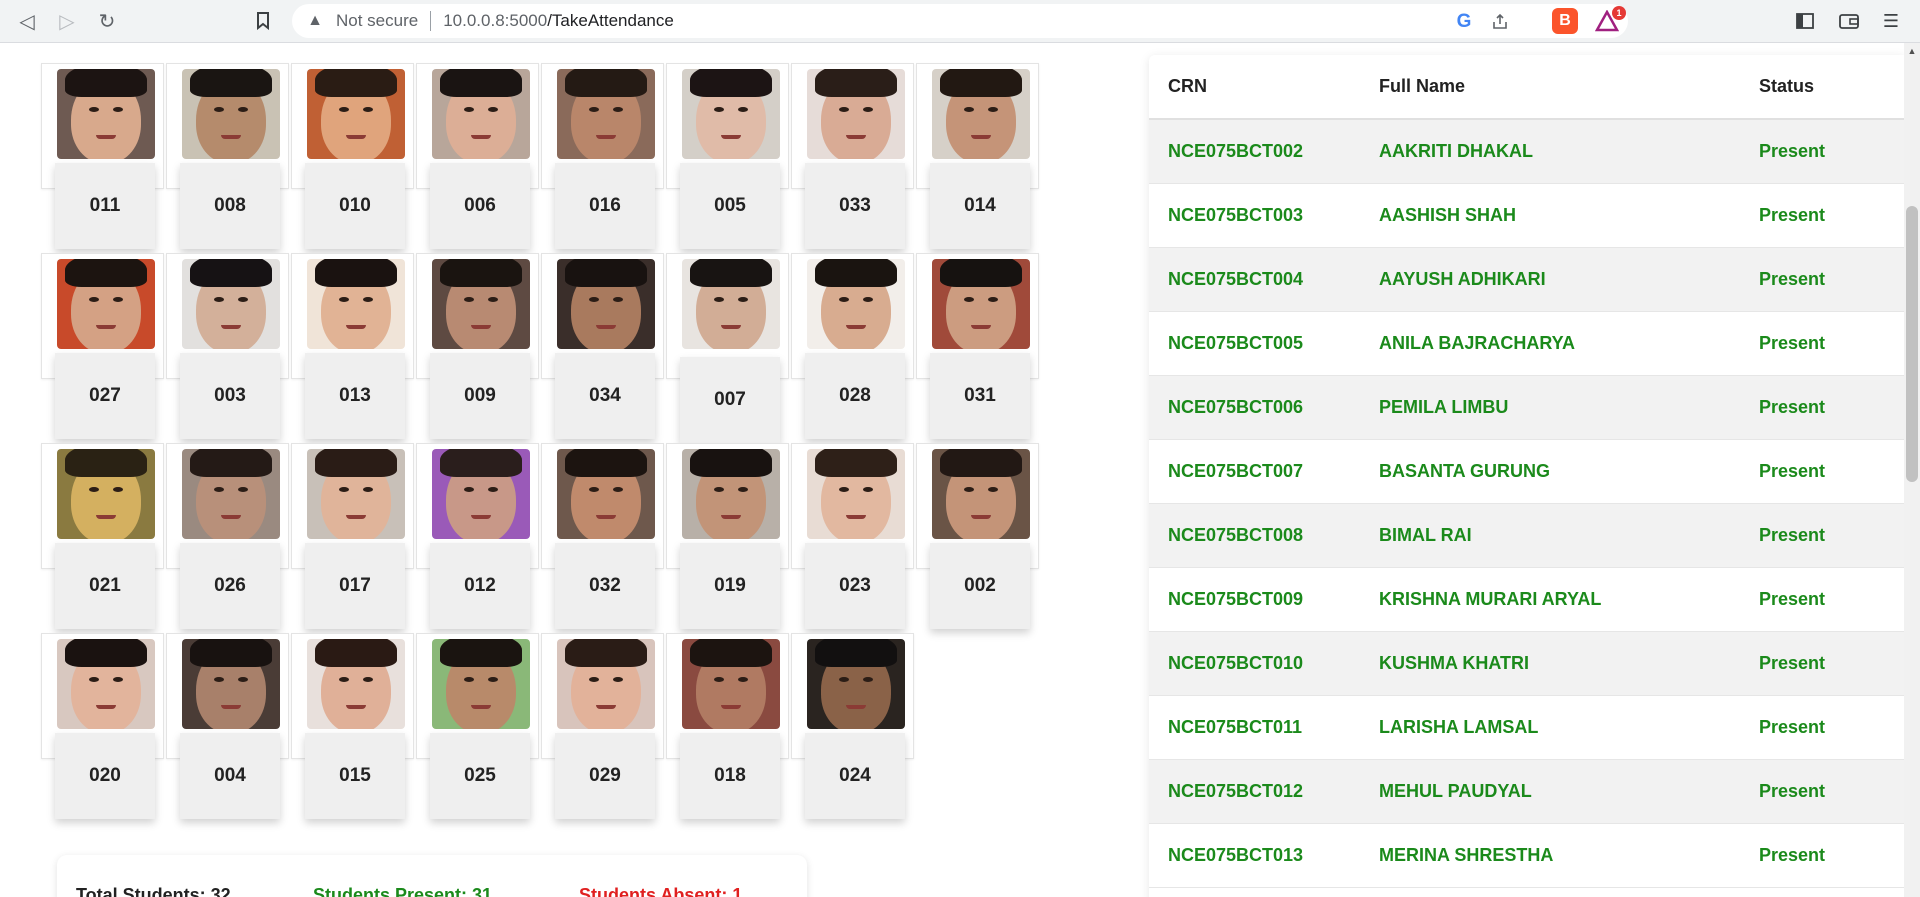  What do you see at coordinates (1264, 663) in the screenshot?
I see `crn-cell: NCE075BCT010` at bounding box center [1264, 663].